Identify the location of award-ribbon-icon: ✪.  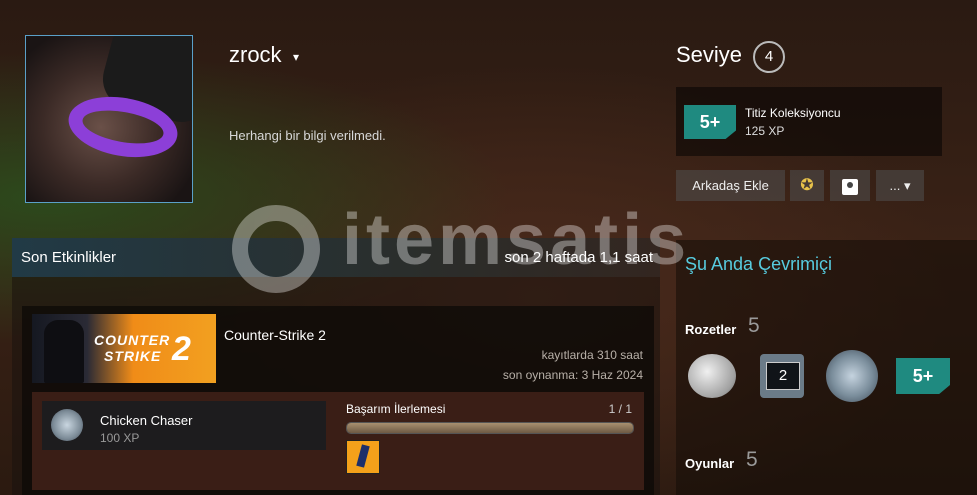
(807, 185).